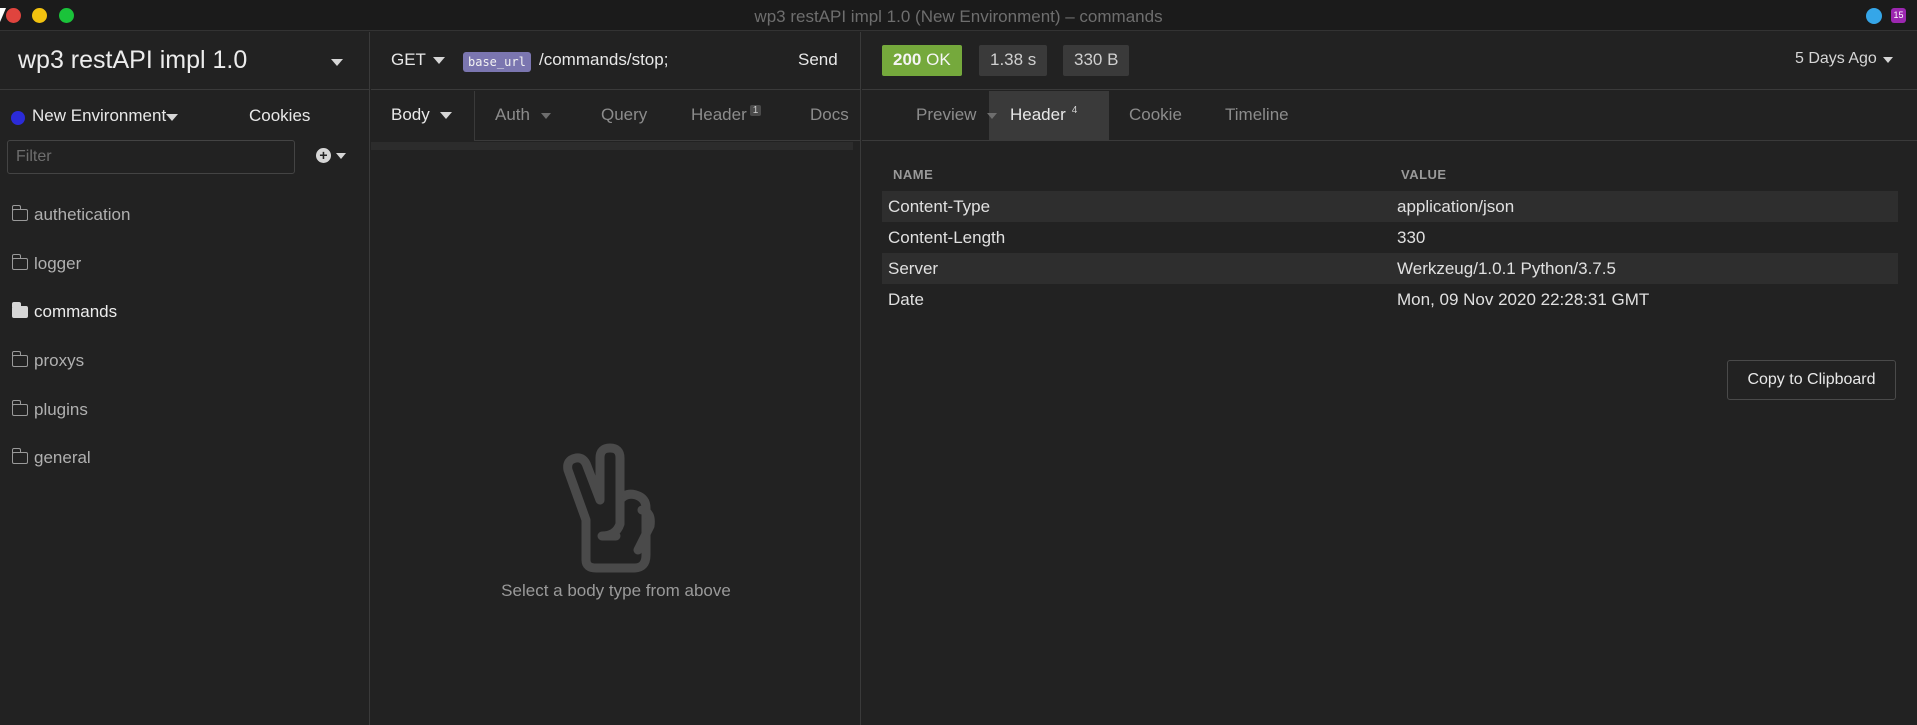 This screenshot has height=725, width=1917. I want to click on request-tabs: Body Auth Query Header 1 Docs, so click(616, 116).